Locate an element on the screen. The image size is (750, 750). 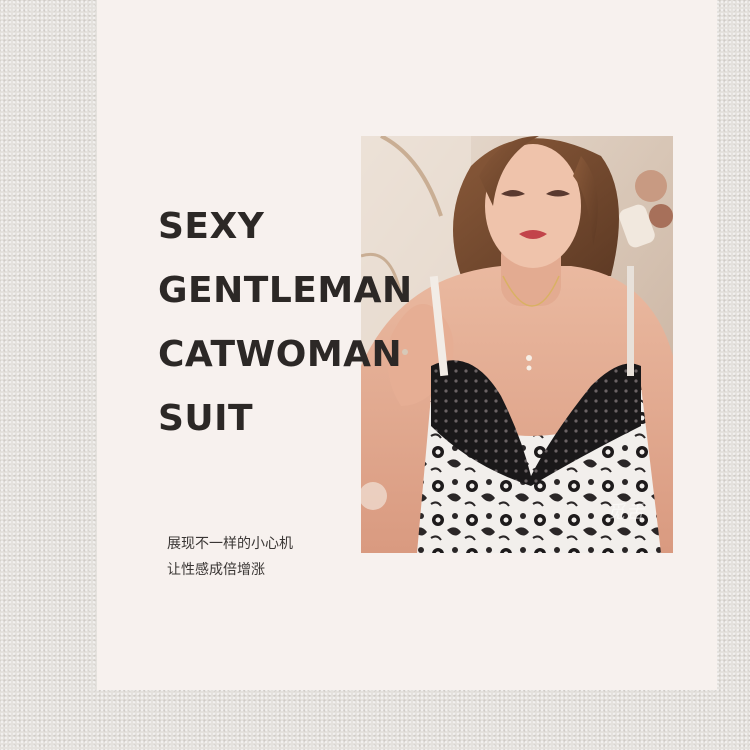
tagline-line-1: 展现不一样的小心机 is located at coordinates (230, 544).